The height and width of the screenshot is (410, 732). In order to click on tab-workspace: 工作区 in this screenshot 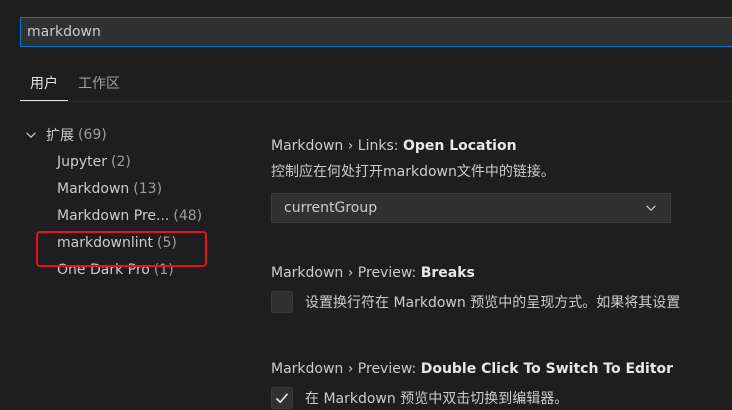, I will do `click(99, 85)`.